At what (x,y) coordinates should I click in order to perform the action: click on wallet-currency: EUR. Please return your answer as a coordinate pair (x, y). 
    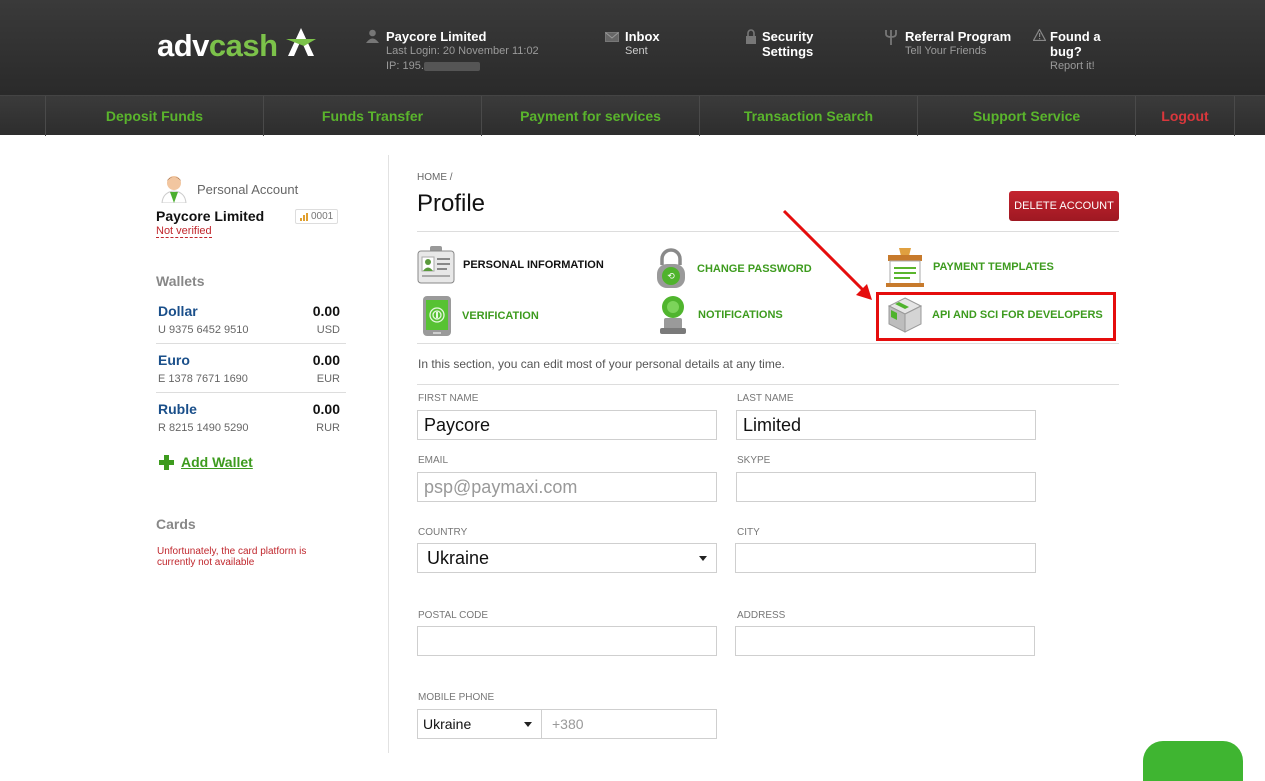
    Looking at the image, I should click on (328, 379).